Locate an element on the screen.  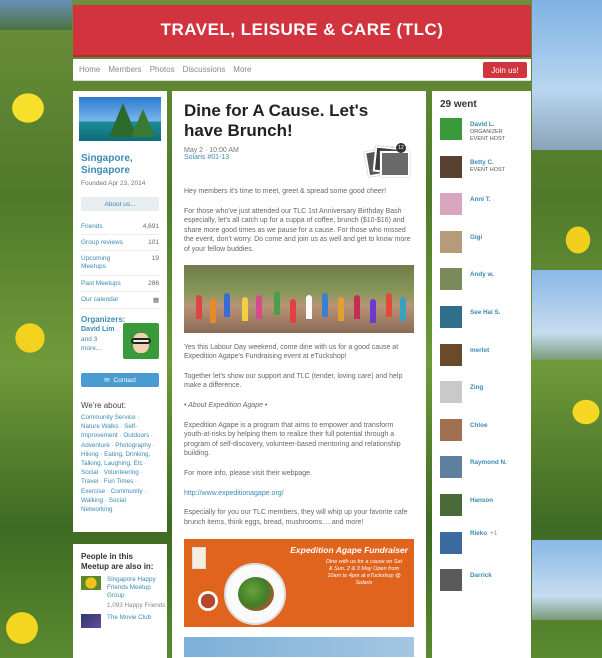
expedition-agape-link: http://www.expeditionagape.org/ is located at coordinates (299, 494).